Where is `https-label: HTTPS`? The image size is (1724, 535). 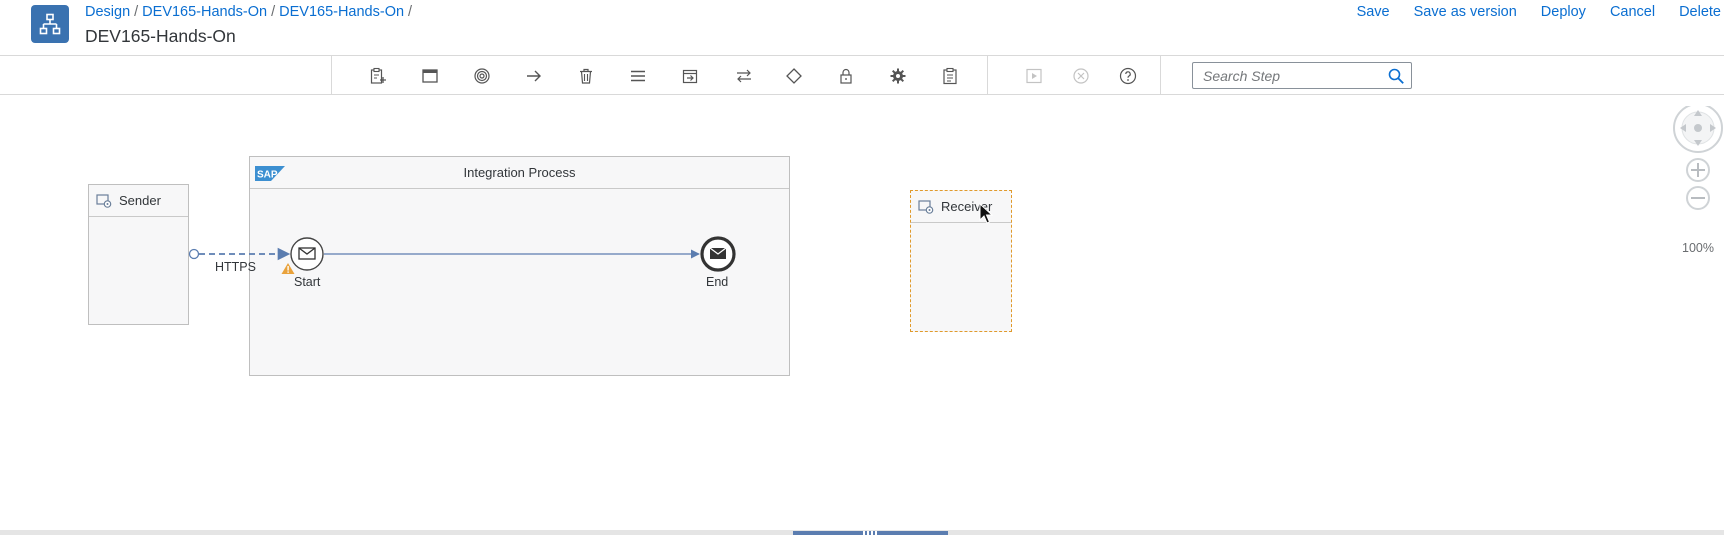
https-label: HTTPS is located at coordinates (235, 267).